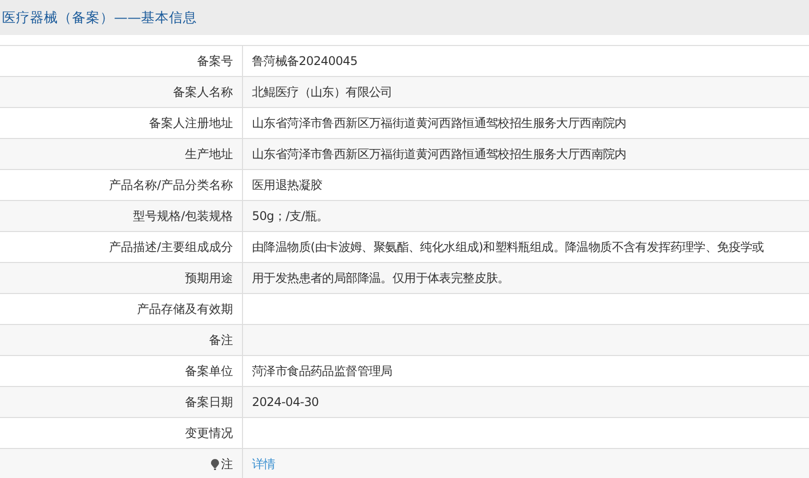 This screenshot has width=809, height=478. I want to click on field-value: 医用退热凝胶, so click(287, 185).